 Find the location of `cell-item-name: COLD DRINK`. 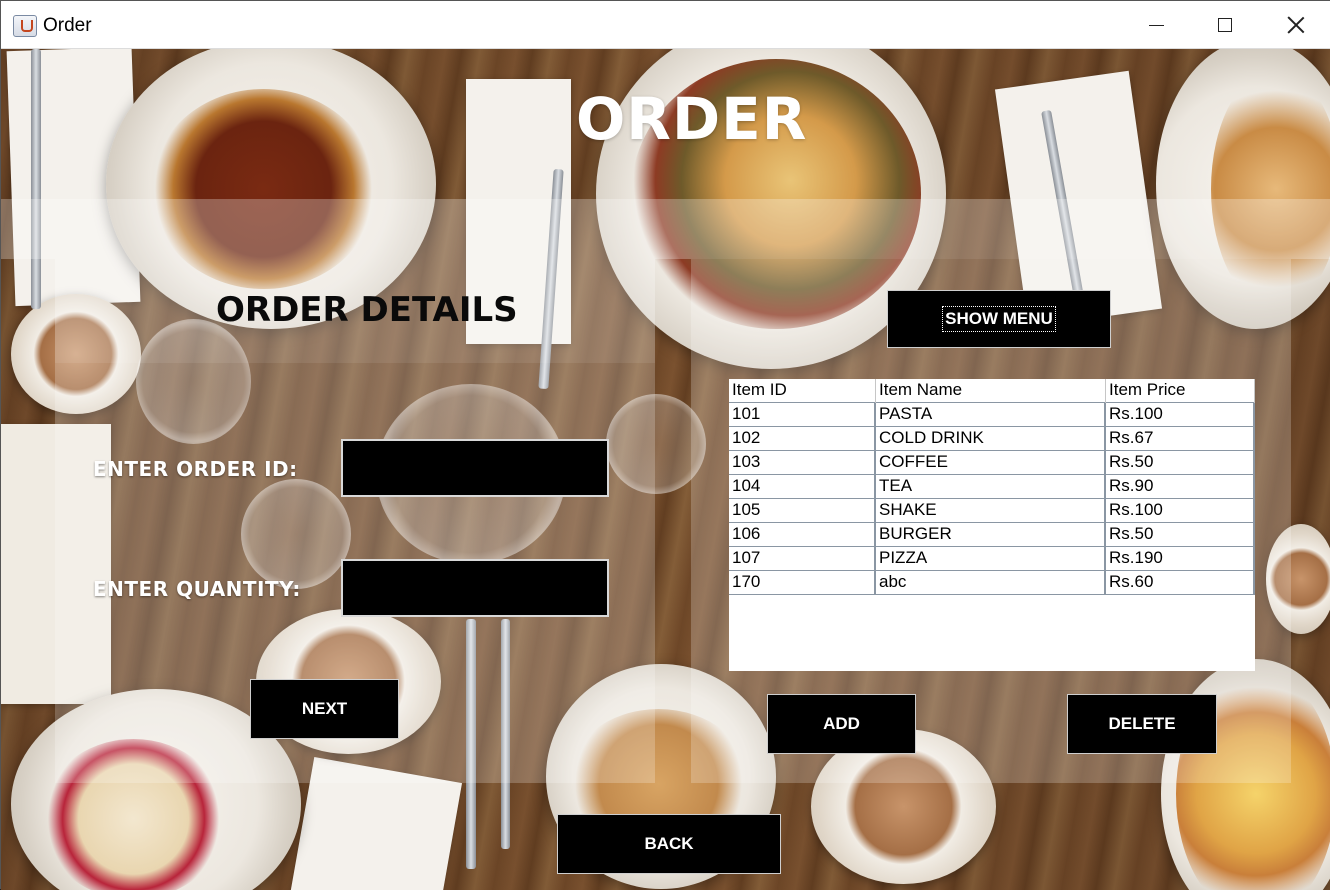

cell-item-name: COLD DRINK is located at coordinates (991, 439).